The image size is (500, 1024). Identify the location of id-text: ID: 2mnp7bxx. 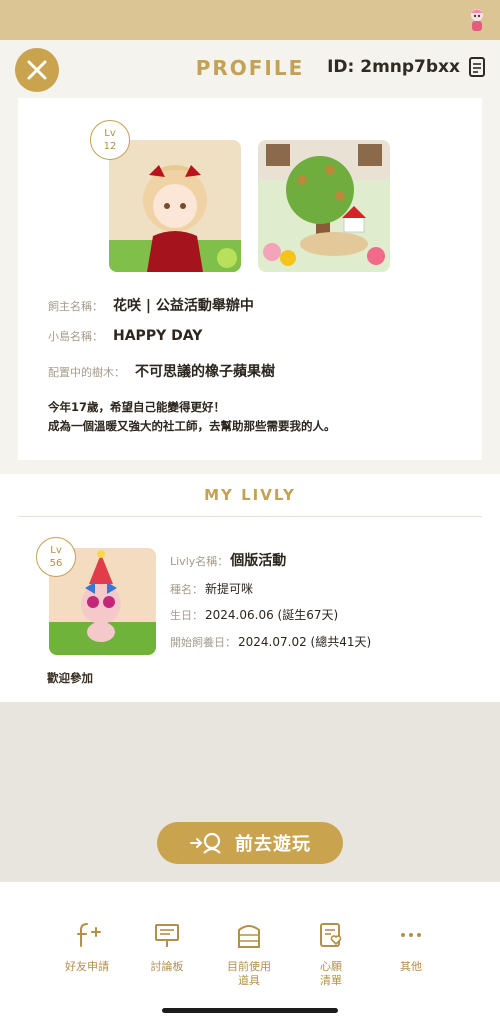
(393, 67).